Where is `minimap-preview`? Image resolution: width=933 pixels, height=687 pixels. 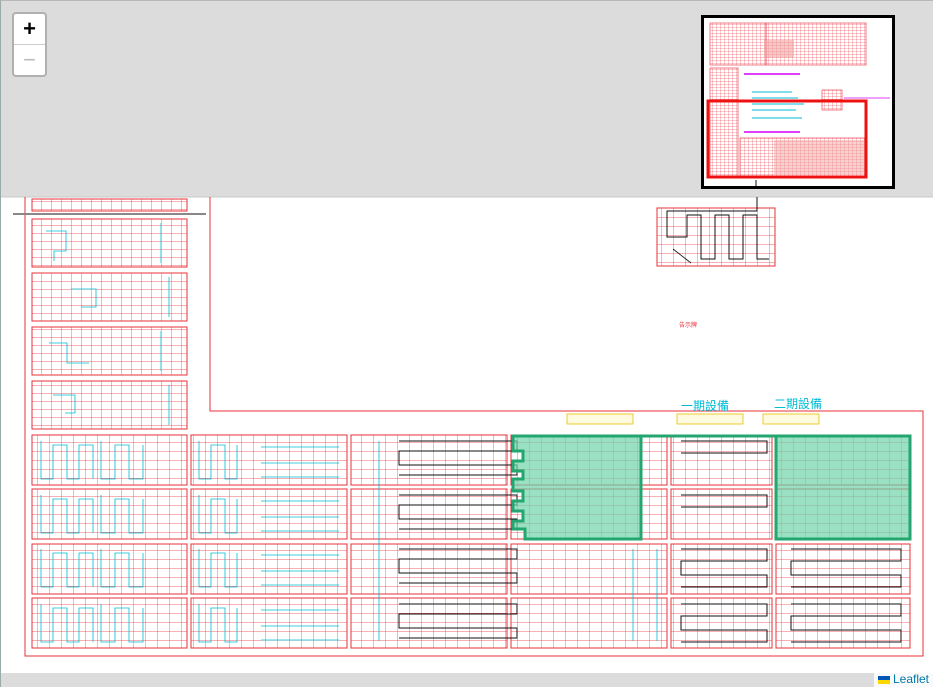
minimap-preview is located at coordinates (798, 102).